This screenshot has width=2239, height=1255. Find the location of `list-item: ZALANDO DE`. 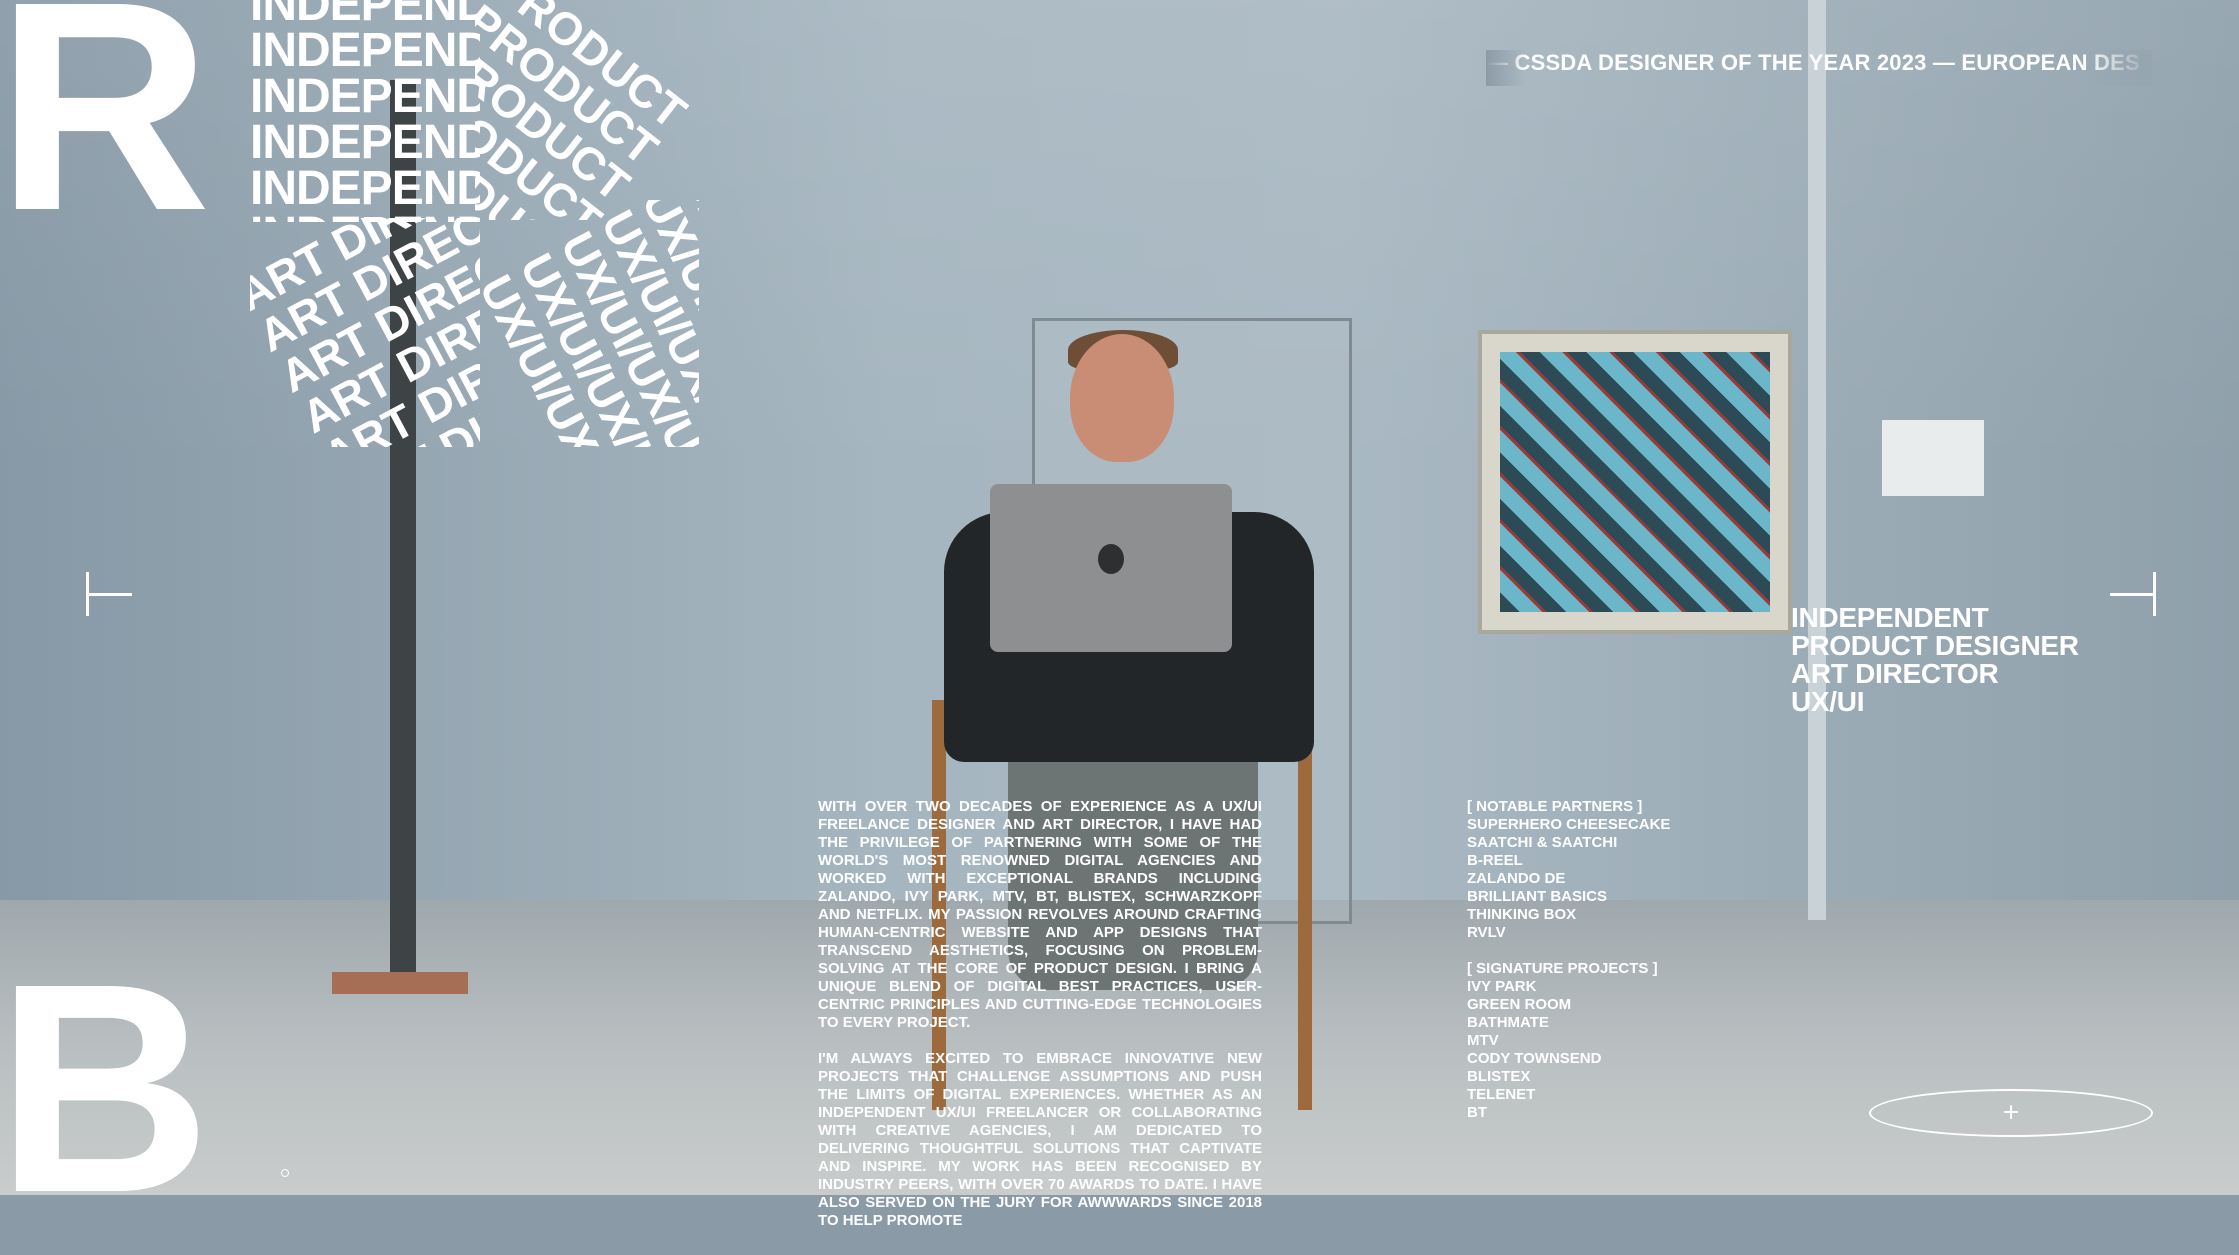

list-item: ZALANDO DE is located at coordinates (1516, 878).